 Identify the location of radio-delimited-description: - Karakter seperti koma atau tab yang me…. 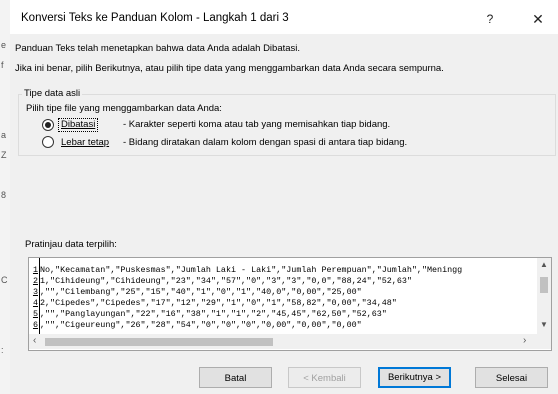
(257, 124).